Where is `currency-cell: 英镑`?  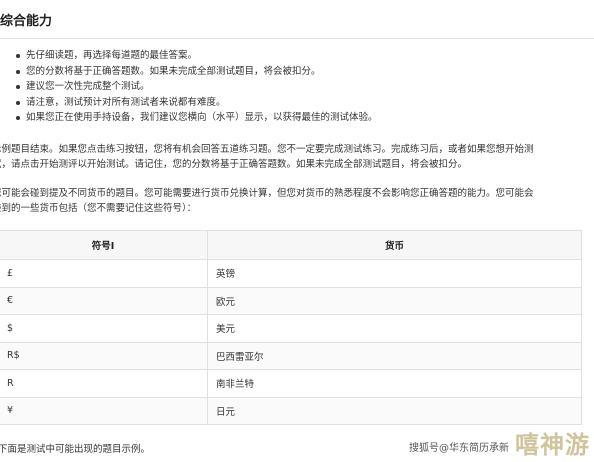
currency-cell: 英镑 is located at coordinates (394, 273).